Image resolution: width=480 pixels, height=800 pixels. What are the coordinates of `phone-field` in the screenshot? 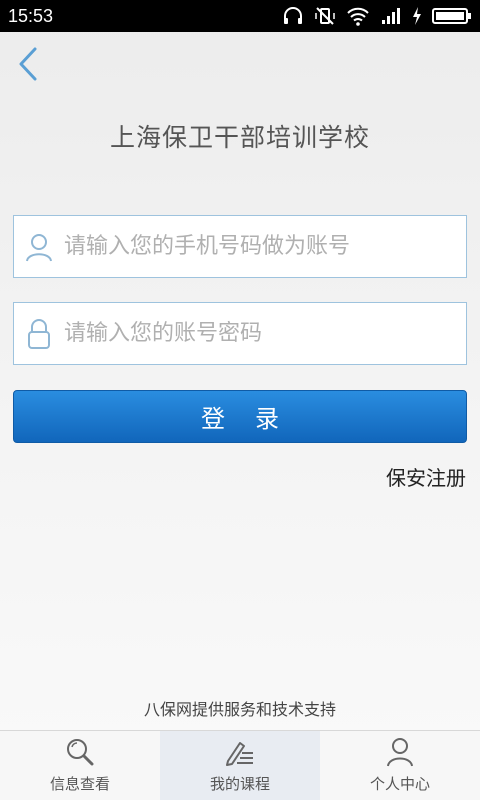 It's located at (240, 246).